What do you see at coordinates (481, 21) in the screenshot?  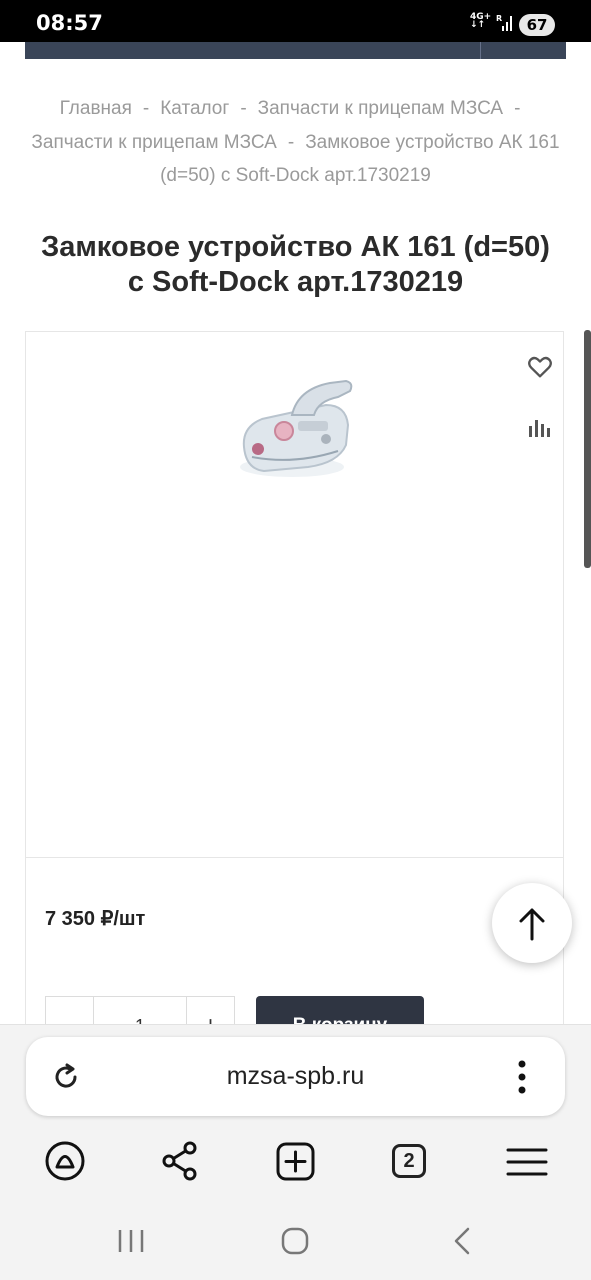 I see `network-type-icon: 4G+ ↓↑` at bounding box center [481, 21].